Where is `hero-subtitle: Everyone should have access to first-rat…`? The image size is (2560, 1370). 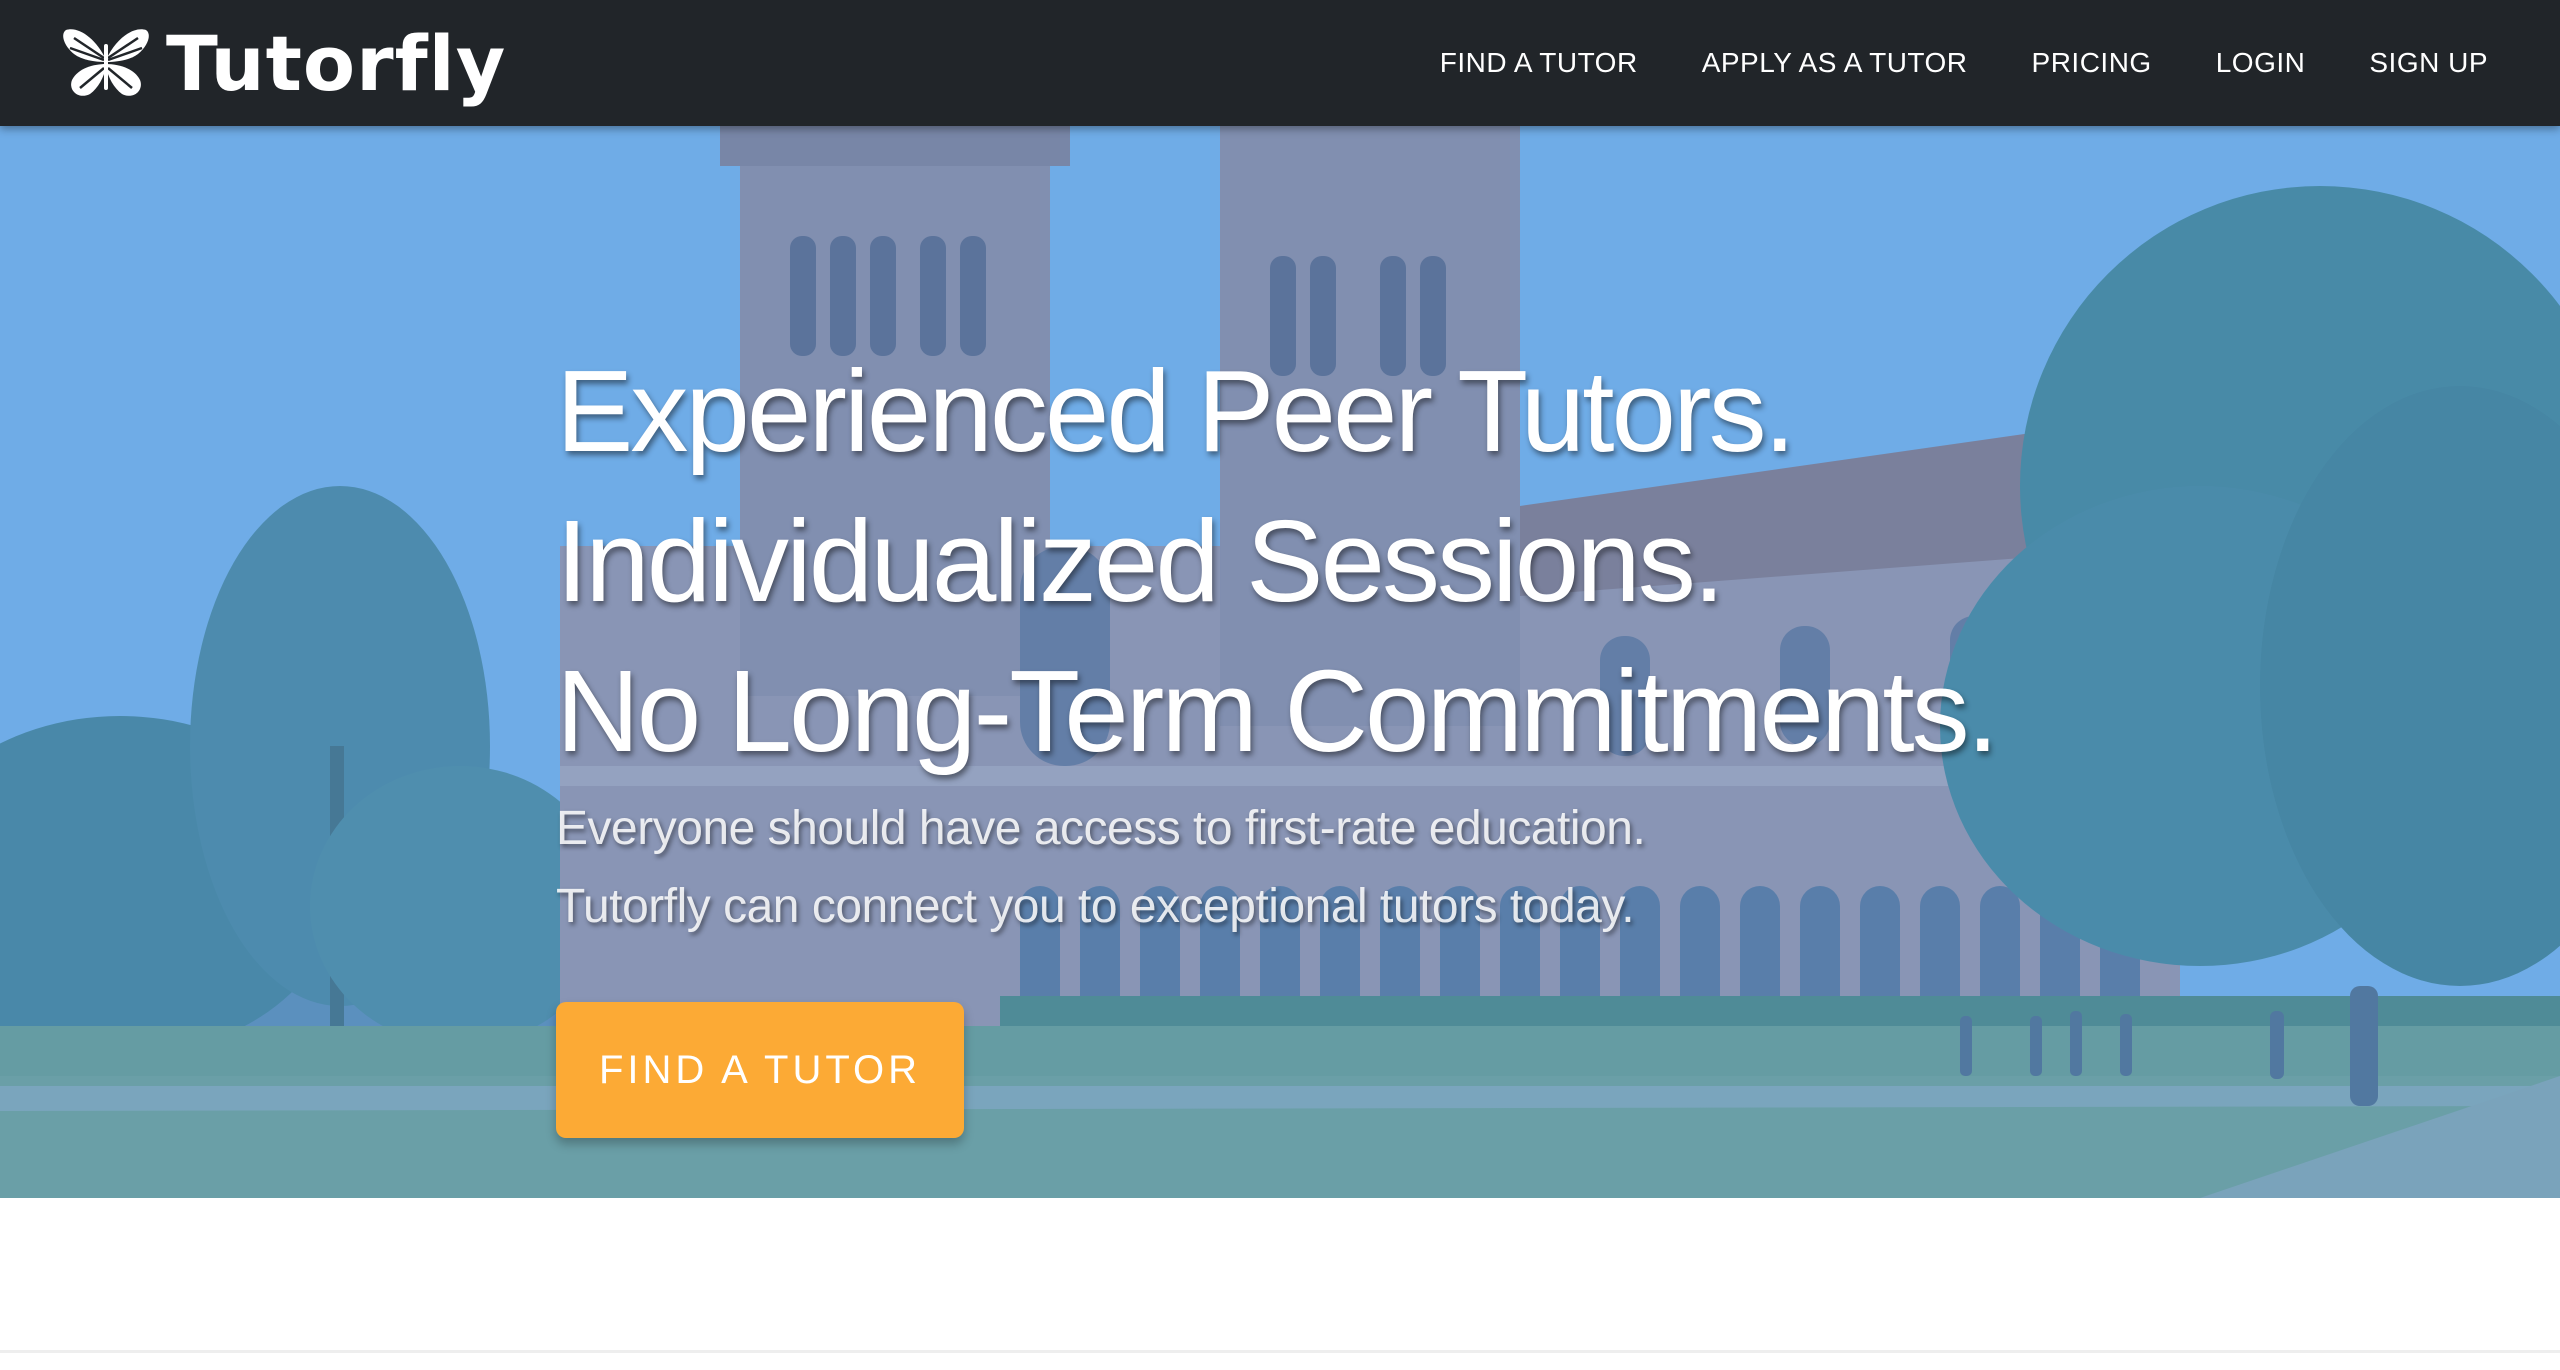
hero-subtitle: Everyone should have access to first-rat… is located at coordinates (1506, 868).